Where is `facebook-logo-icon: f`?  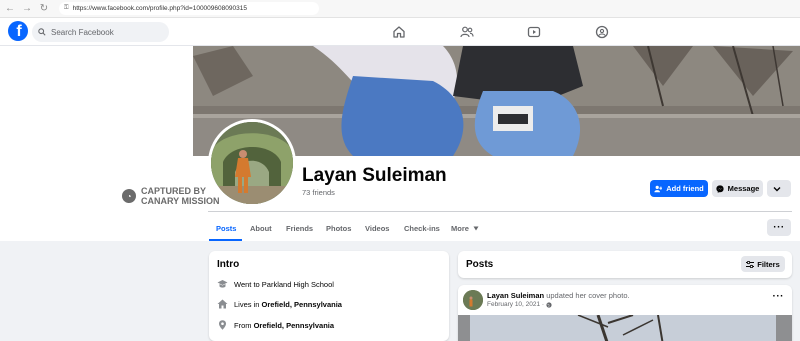
facebook-logo-icon: f is located at coordinates (18, 31).